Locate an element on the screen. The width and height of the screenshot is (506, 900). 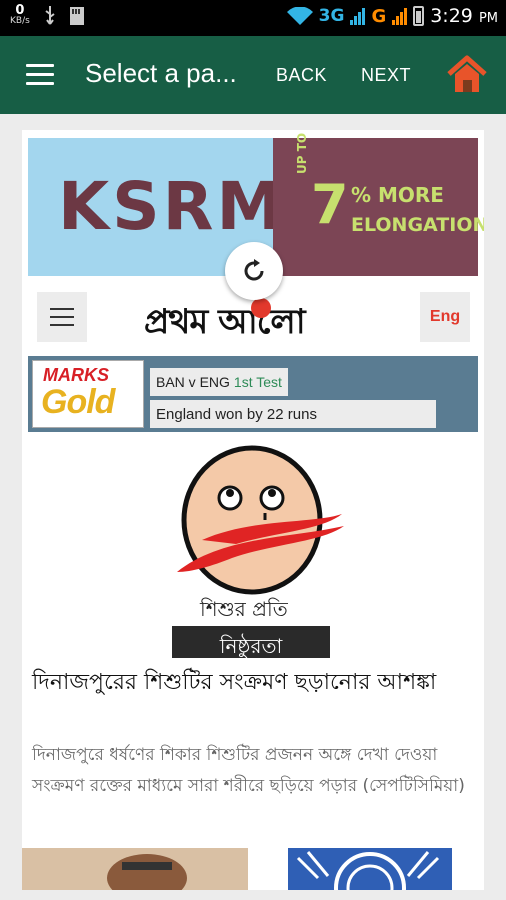
clock: 3:29 PM is located at coordinates (464, 16).